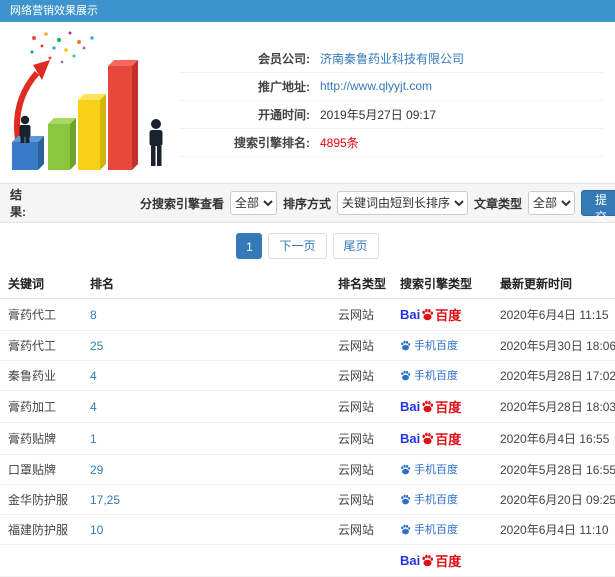  What do you see at coordinates (361, 284) in the screenshot?
I see `header-rank-type: 排名类型` at bounding box center [361, 284].